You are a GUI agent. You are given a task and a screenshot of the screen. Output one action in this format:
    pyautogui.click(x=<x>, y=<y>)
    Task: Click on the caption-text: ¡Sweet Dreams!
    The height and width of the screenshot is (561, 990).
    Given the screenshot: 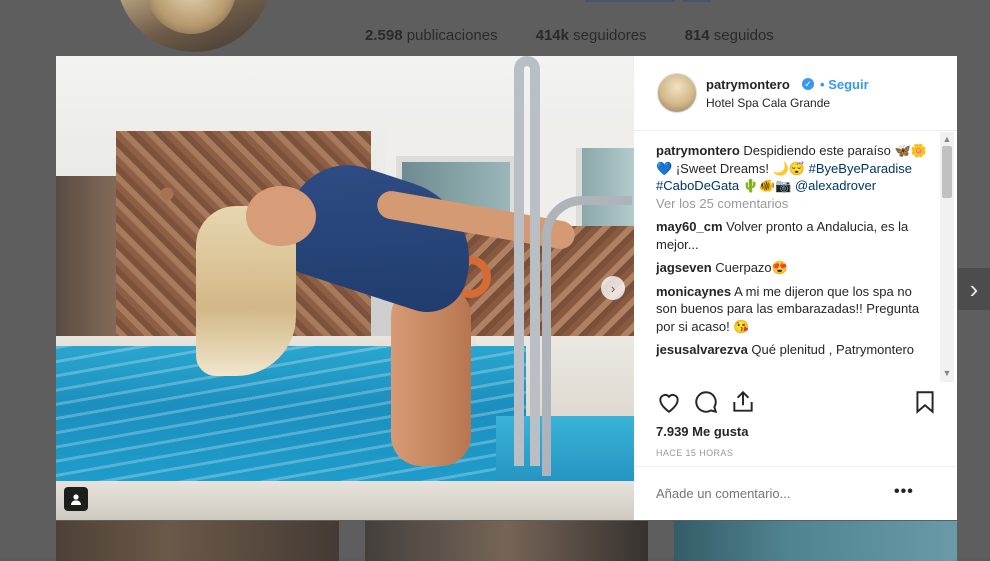 What is the action you would take?
    pyautogui.click(x=722, y=168)
    